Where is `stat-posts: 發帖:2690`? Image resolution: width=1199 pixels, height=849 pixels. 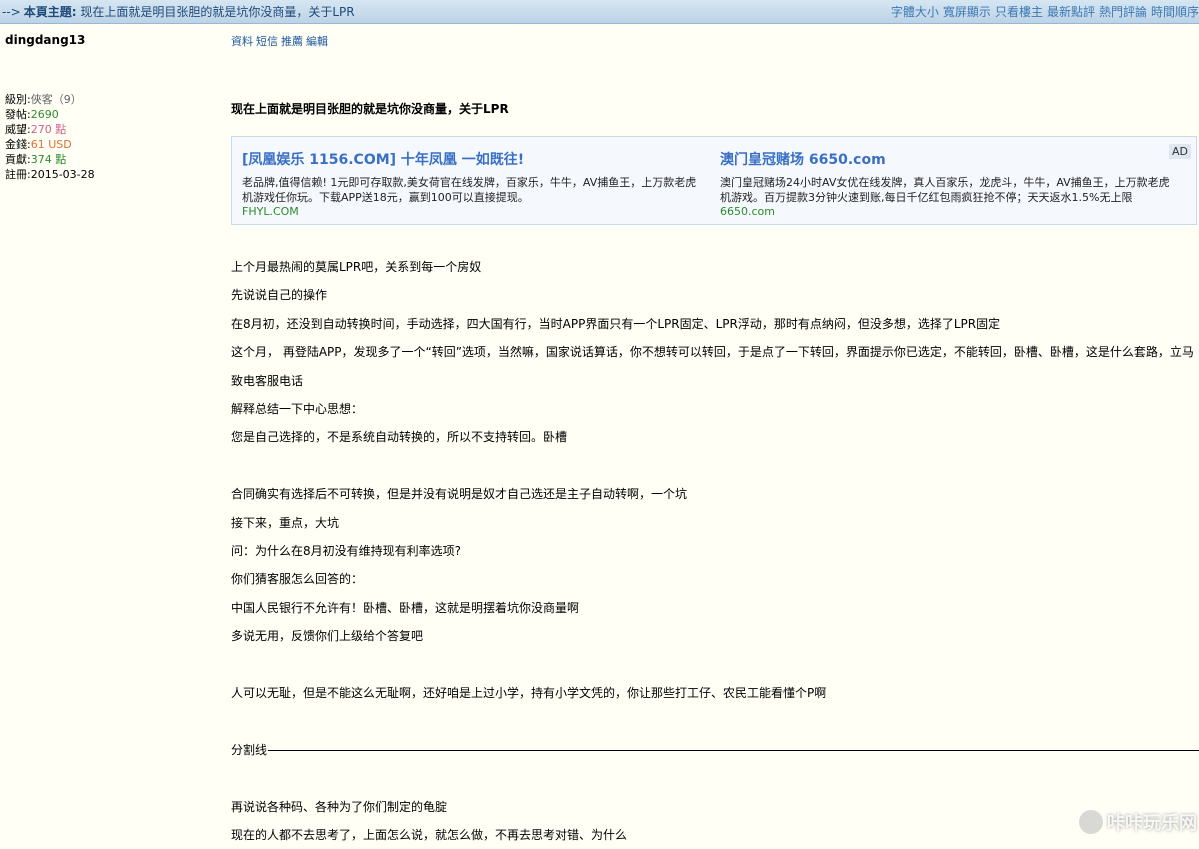 stat-posts: 發帖:2690 is located at coordinates (50, 114).